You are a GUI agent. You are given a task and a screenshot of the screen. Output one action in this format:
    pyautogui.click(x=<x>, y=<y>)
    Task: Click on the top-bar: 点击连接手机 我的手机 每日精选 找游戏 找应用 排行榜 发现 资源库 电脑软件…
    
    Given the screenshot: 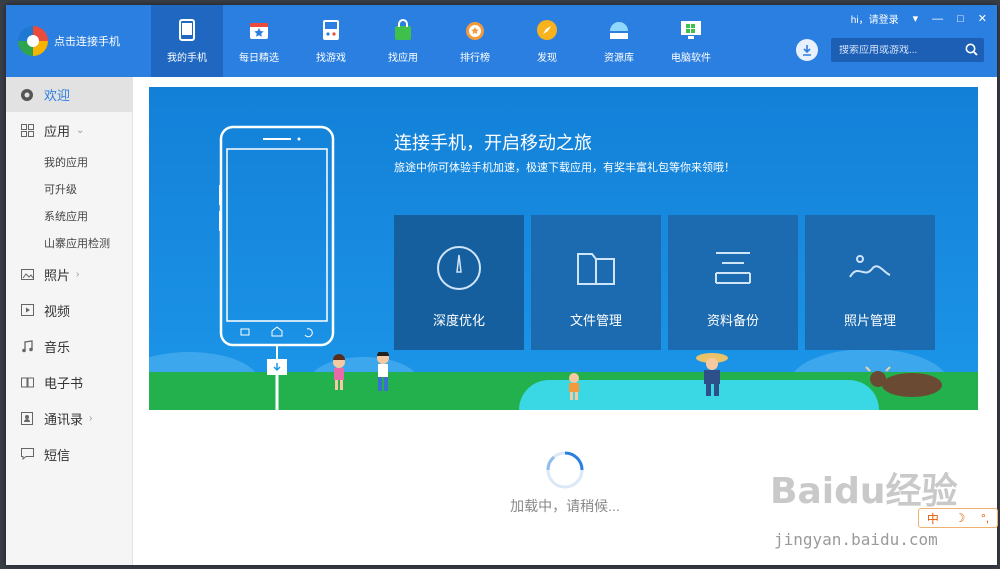 What is the action you would take?
    pyautogui.click(x=501, y=41)
    